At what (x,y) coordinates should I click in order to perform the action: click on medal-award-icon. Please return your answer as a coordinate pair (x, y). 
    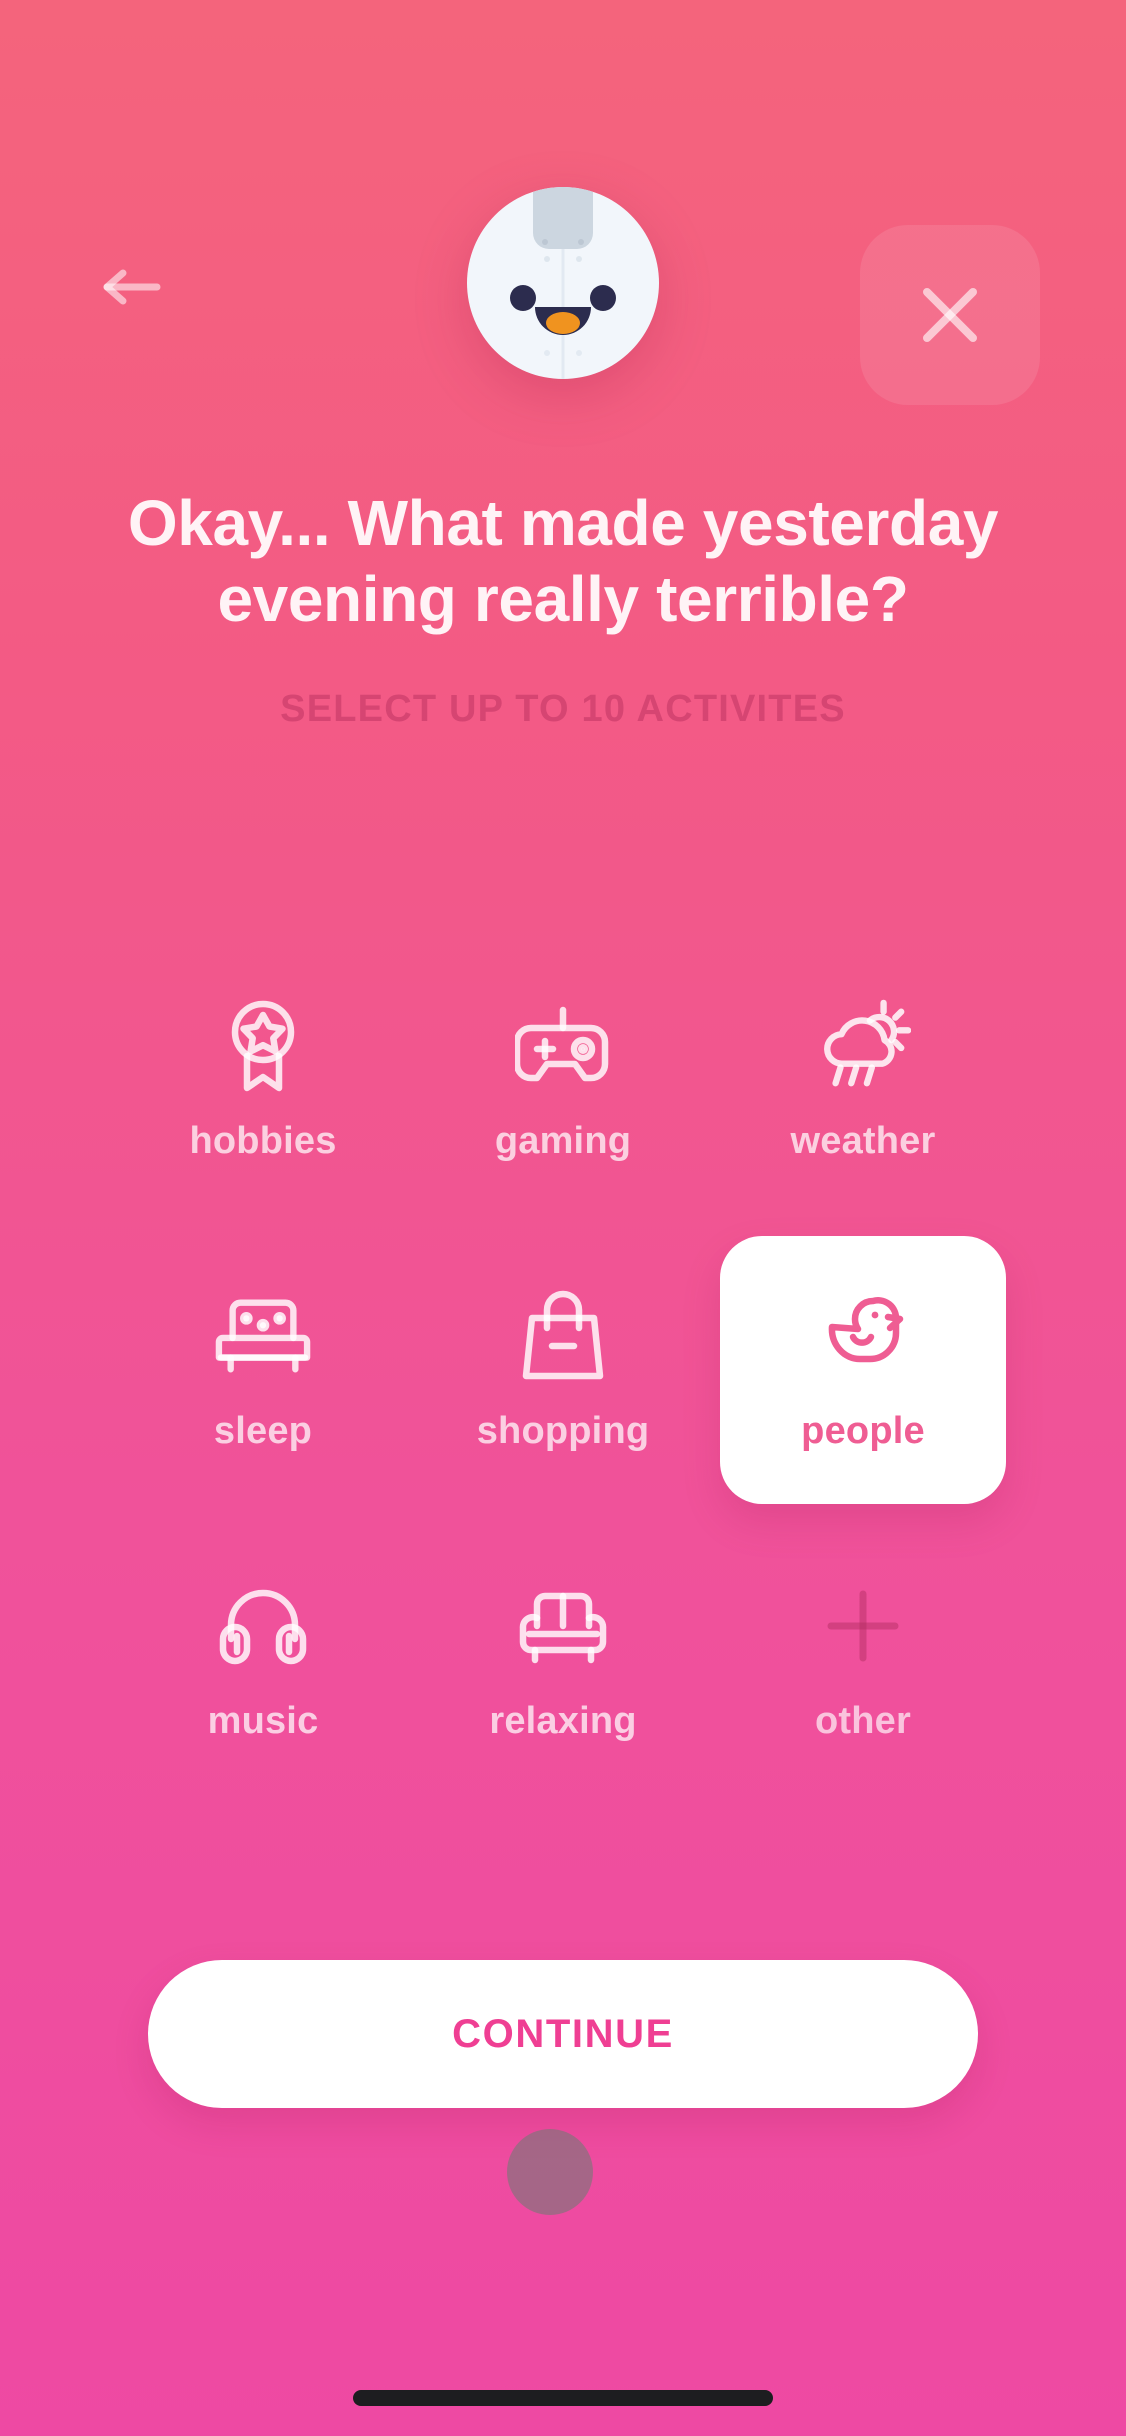
    Looking at the image, I should click on (263, 1046).